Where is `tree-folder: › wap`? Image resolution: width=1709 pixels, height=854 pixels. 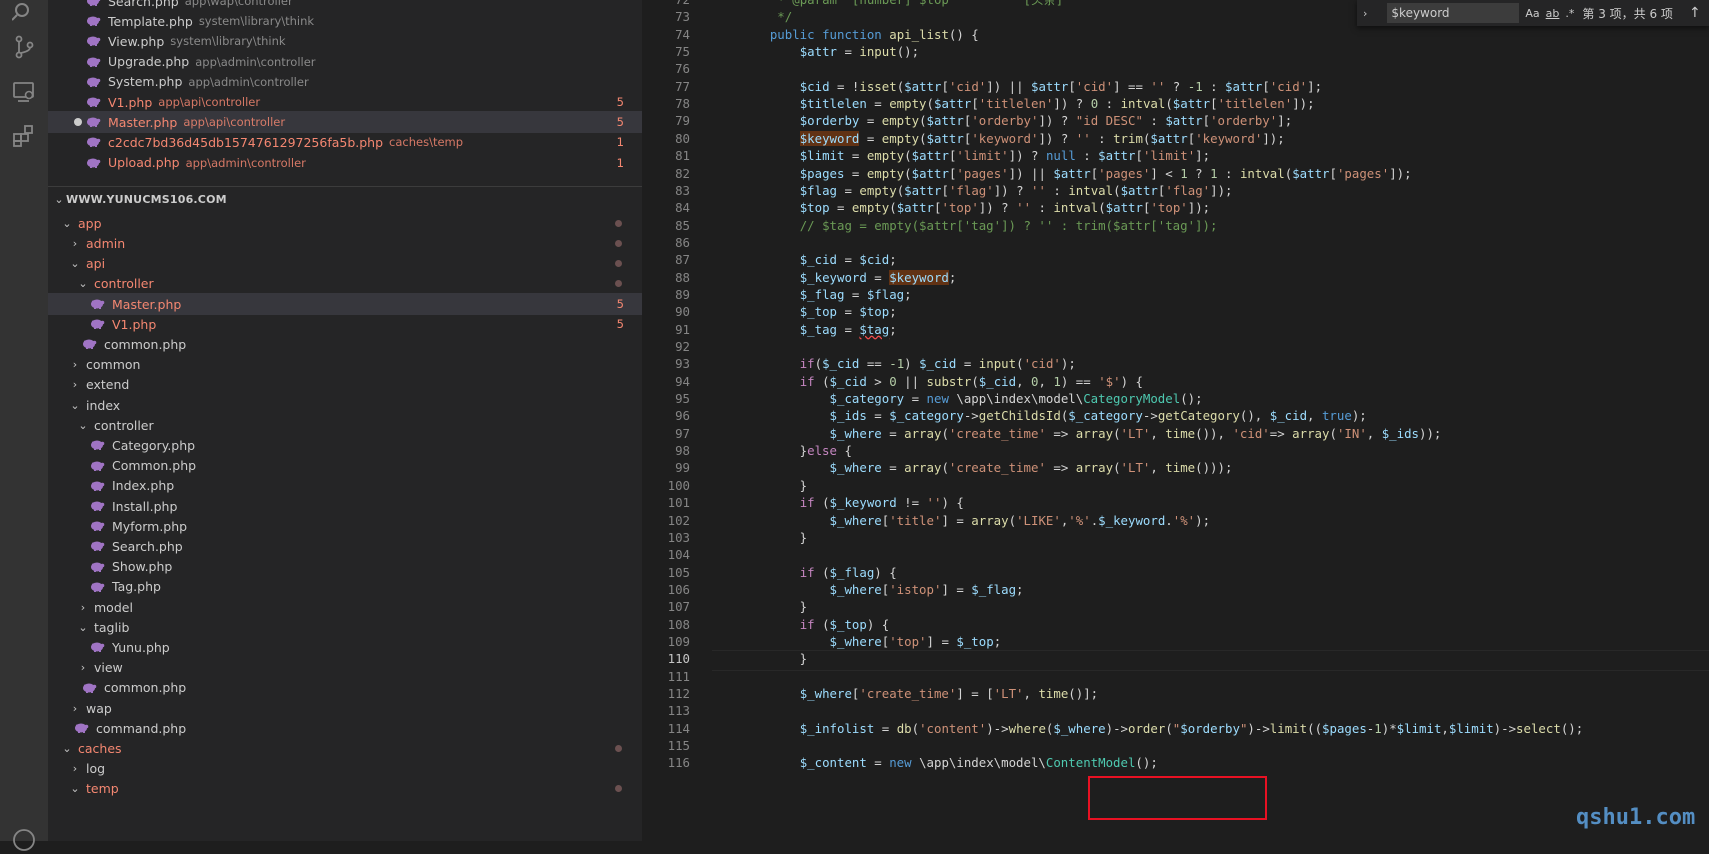
tree-folder: › wap is located at coordinates (345, 708).